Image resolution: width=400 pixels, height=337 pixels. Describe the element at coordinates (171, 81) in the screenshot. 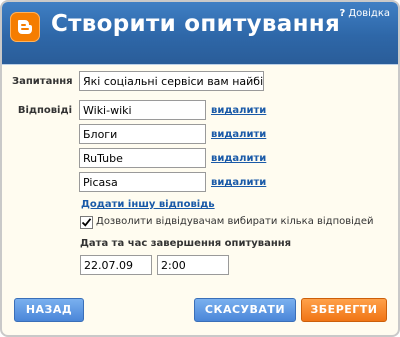

I see `question-input: Які соціальні сервіси вам найбіл` at that location.